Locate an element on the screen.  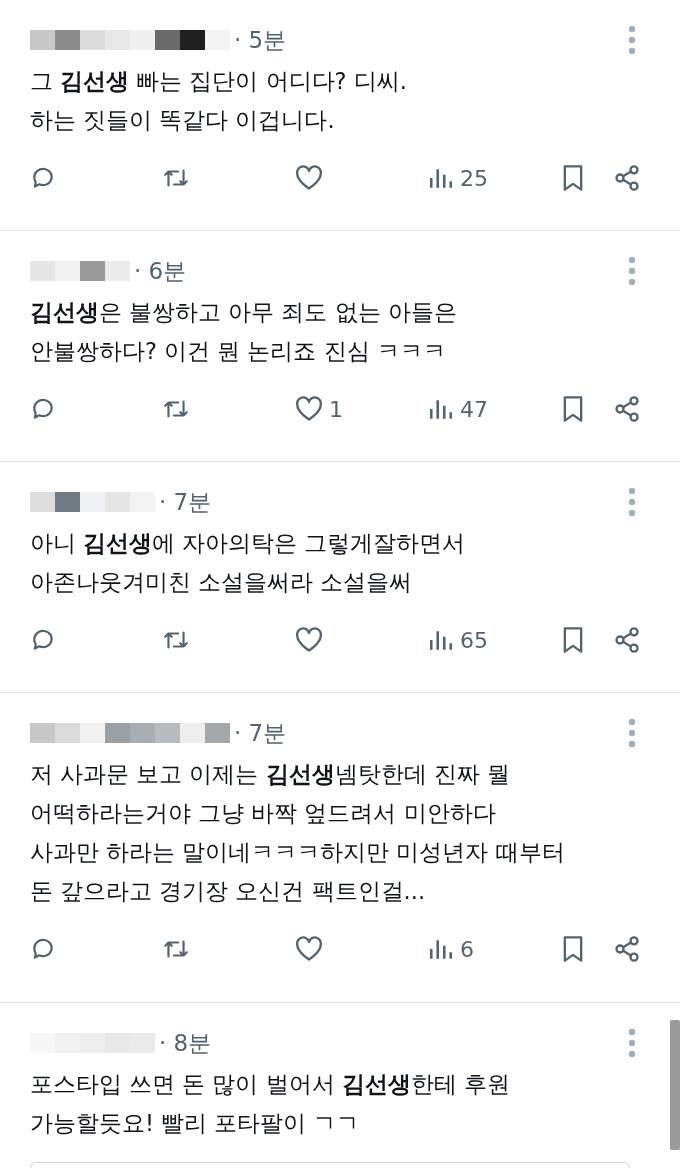
view-count: 6 is located at coordinates (467, 949).